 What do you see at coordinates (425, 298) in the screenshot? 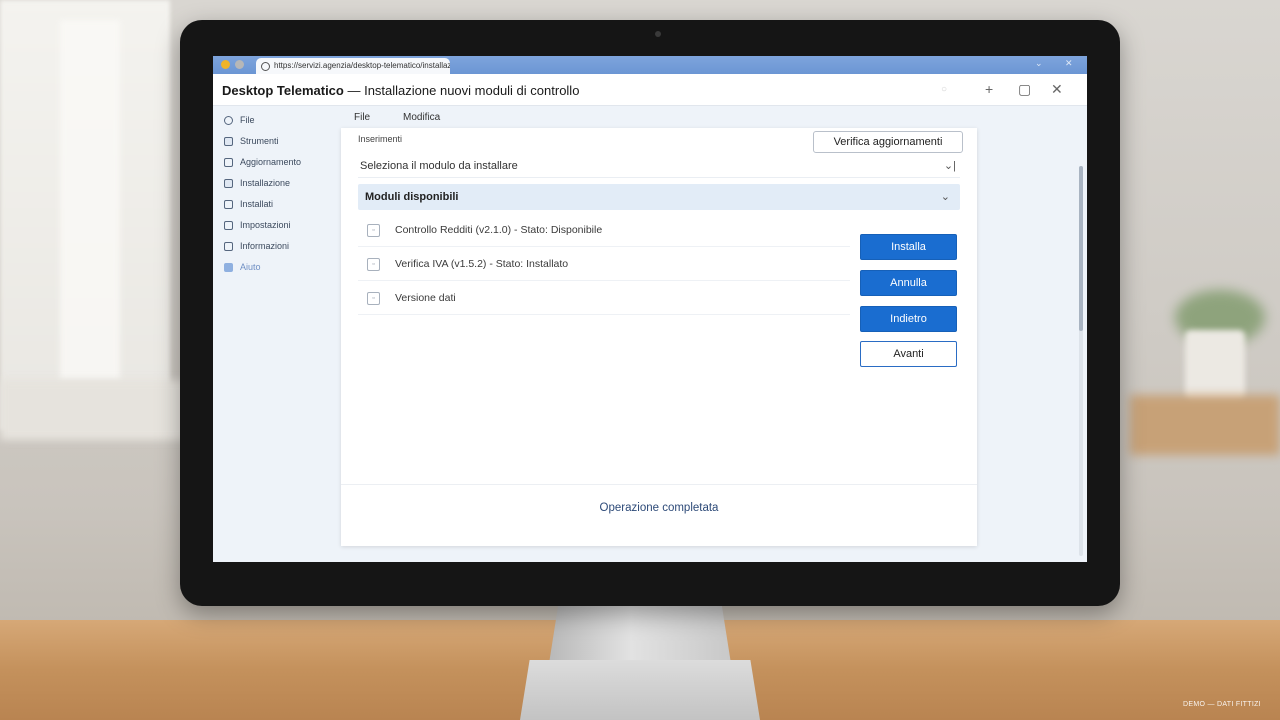
I see `module-label: Versione dati` at bounding box center [425, 298].